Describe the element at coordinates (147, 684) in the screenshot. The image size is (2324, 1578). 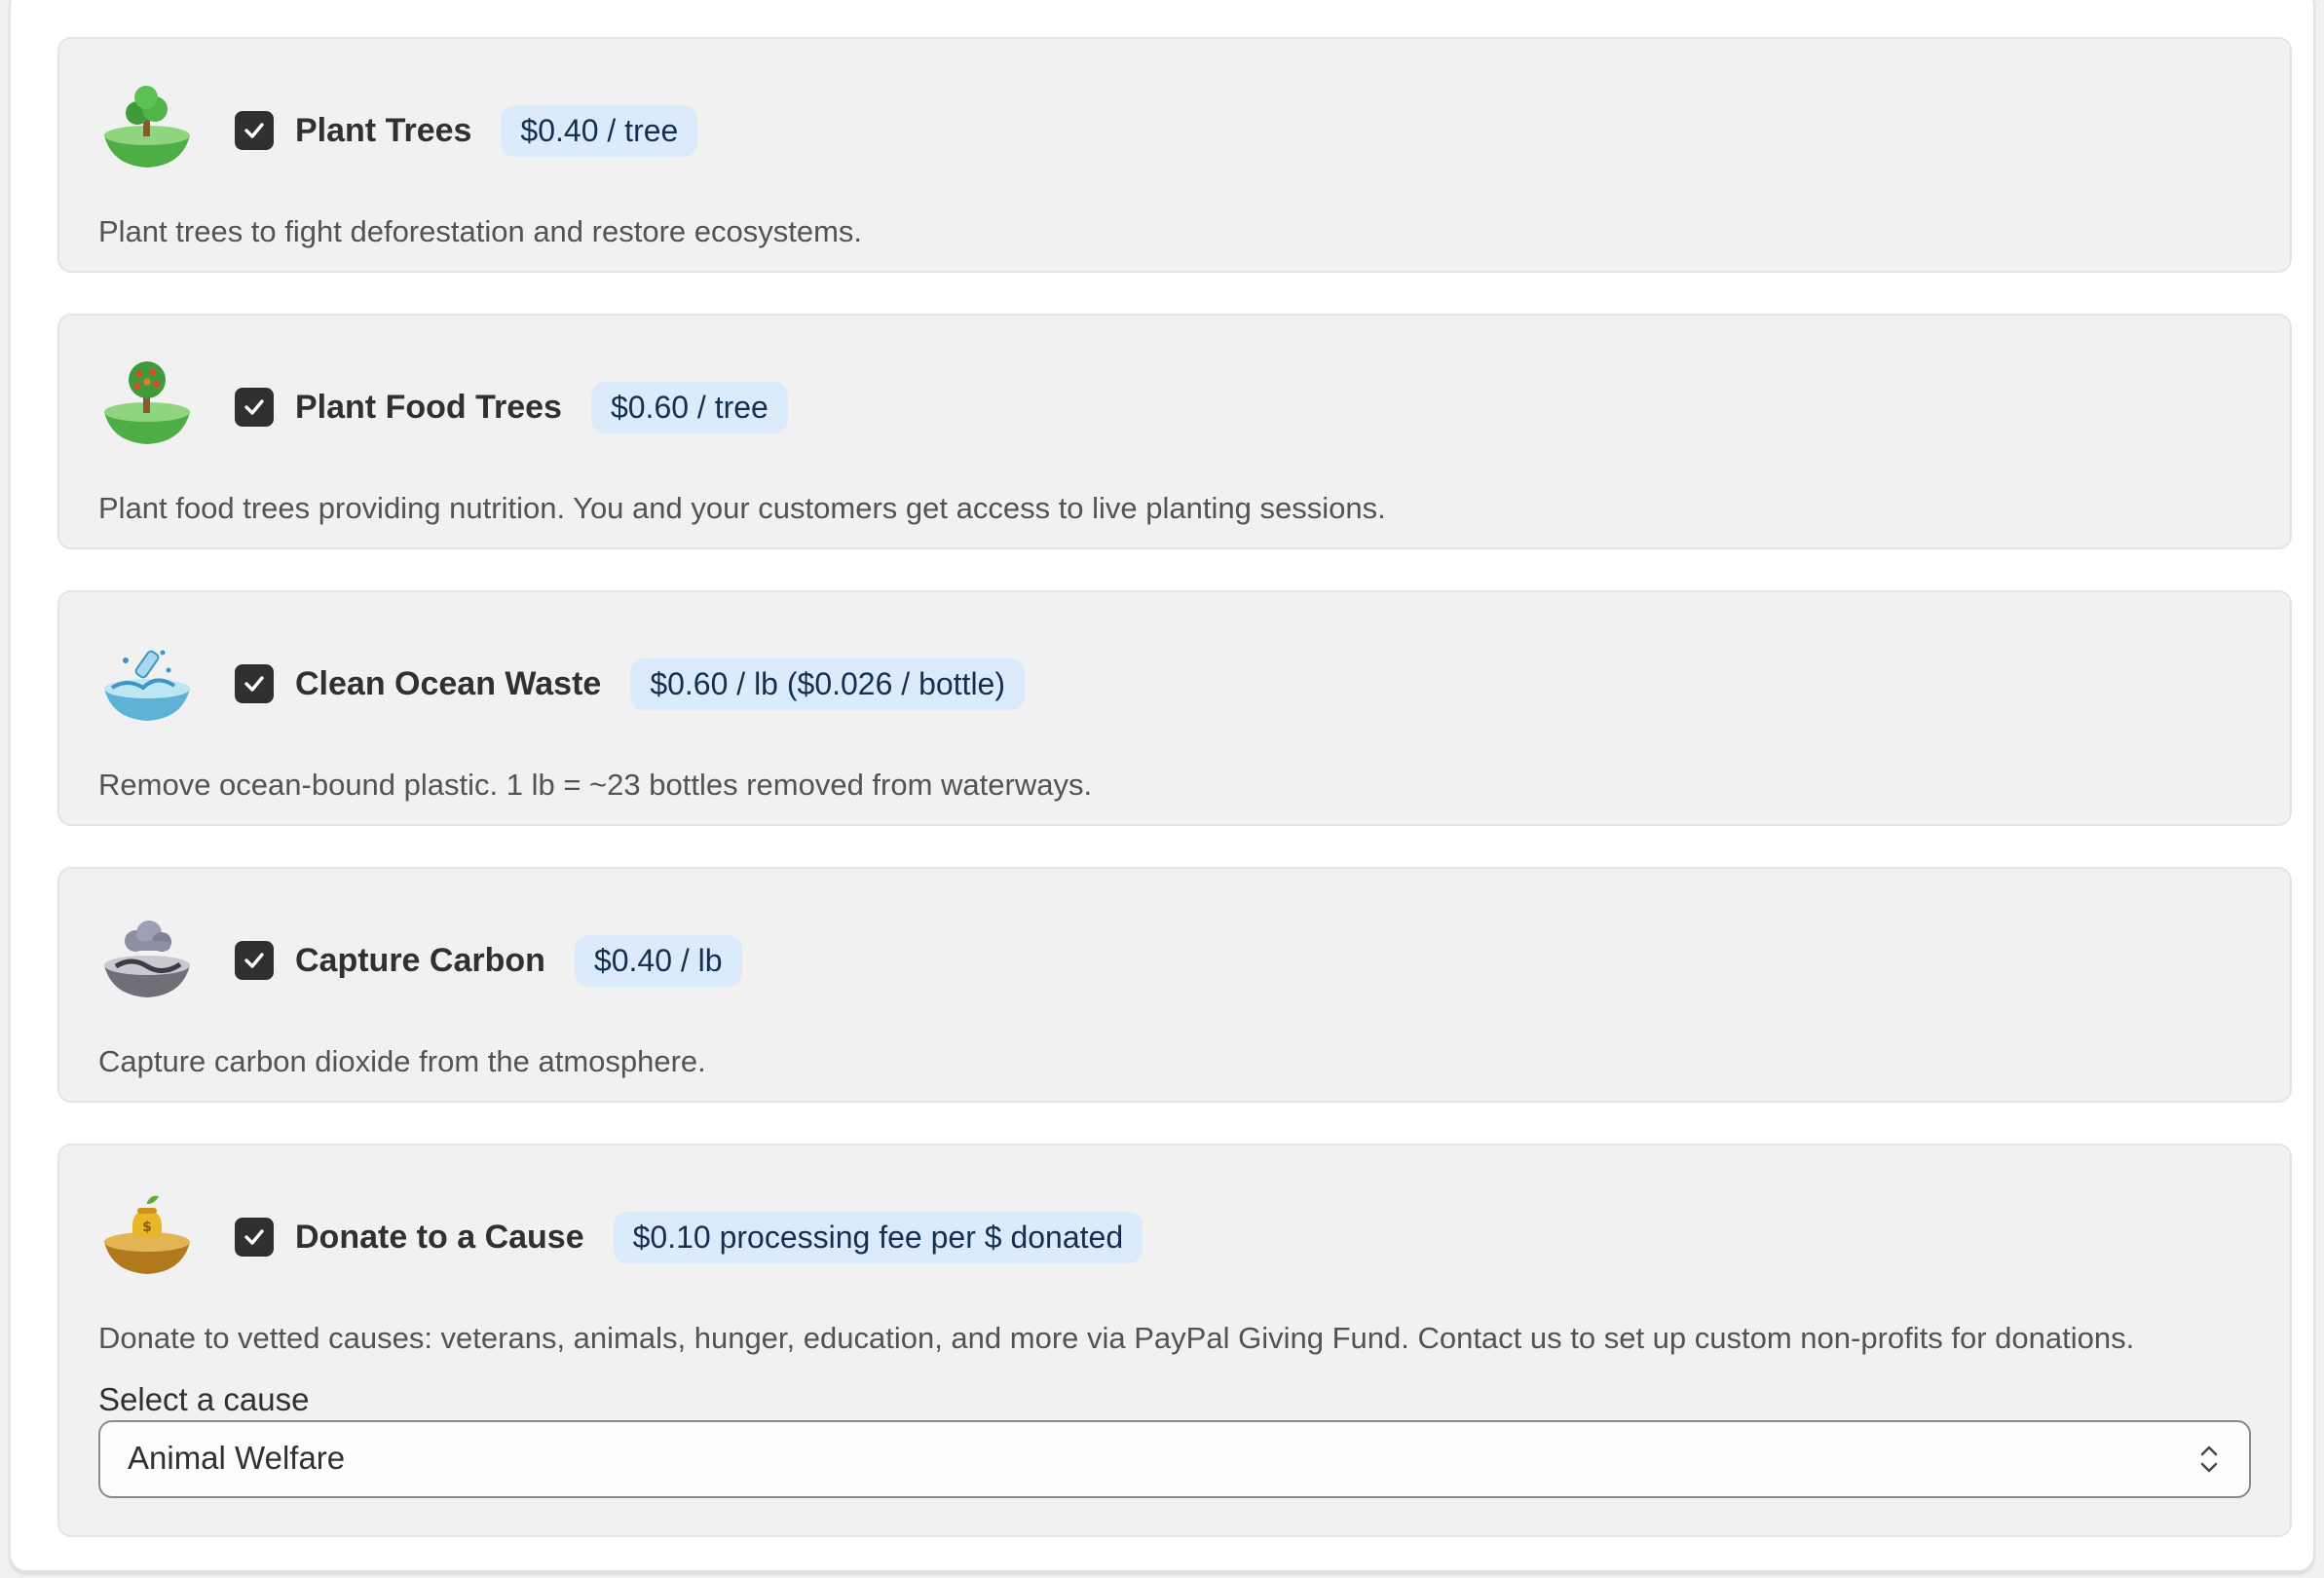
I see `ocean-bottle-icon` at that location.